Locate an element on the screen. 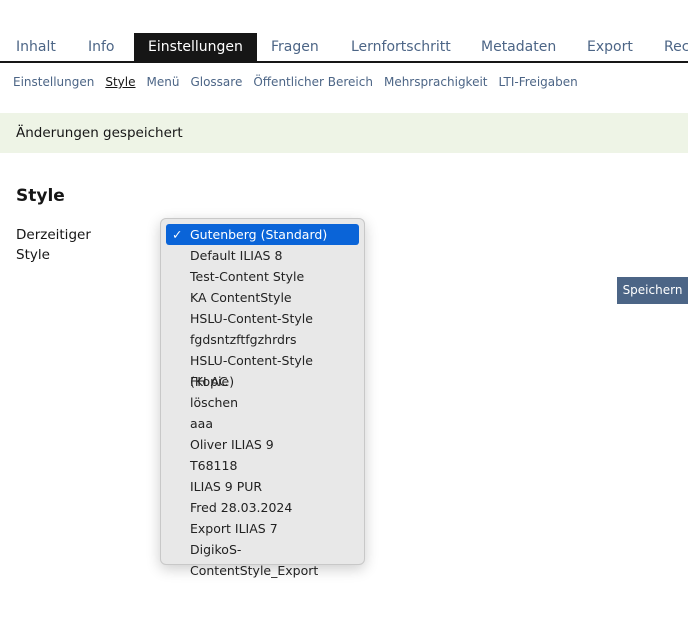 This screenshot has width=688, height=620. option-label: HSLU-Content-Style is located at coordinates (251, 318).